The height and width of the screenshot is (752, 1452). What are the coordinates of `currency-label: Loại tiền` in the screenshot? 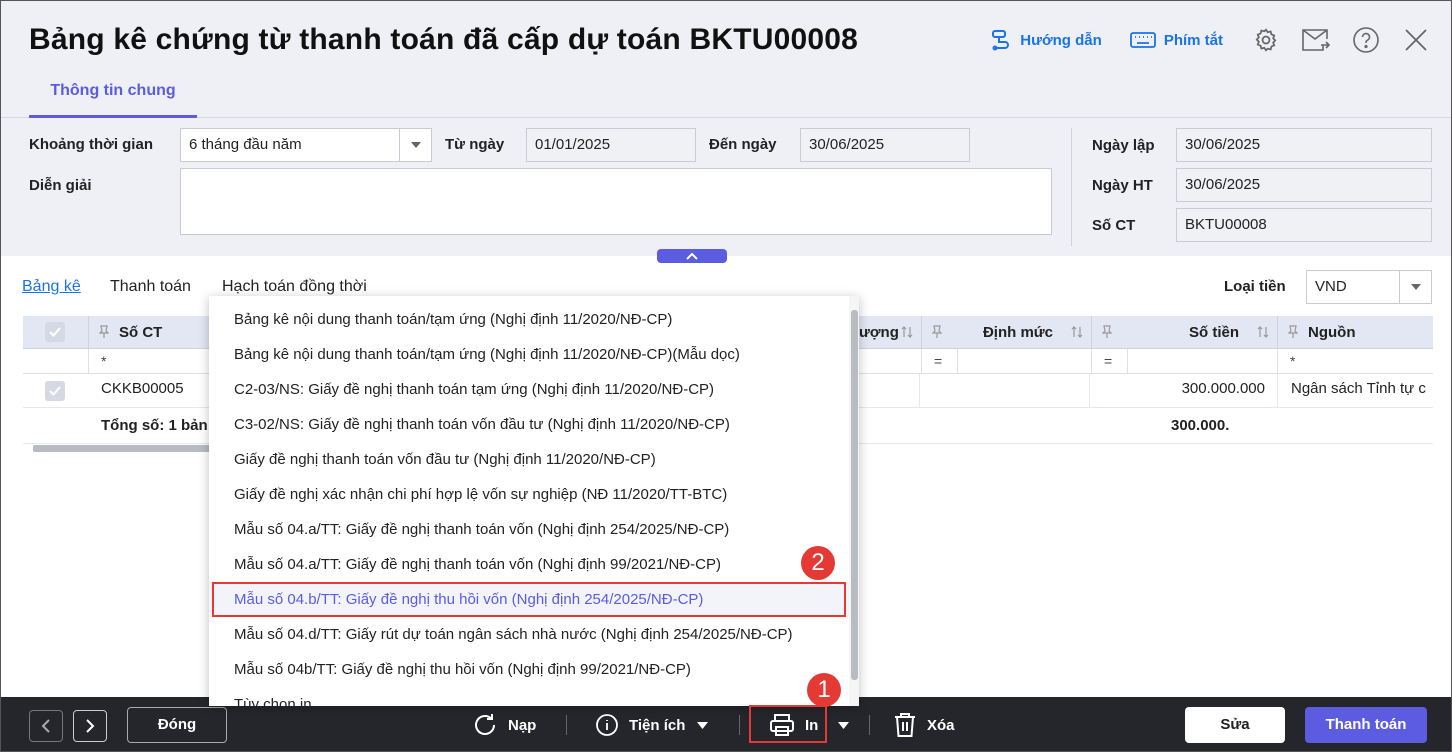 It's located at (1255, 286).